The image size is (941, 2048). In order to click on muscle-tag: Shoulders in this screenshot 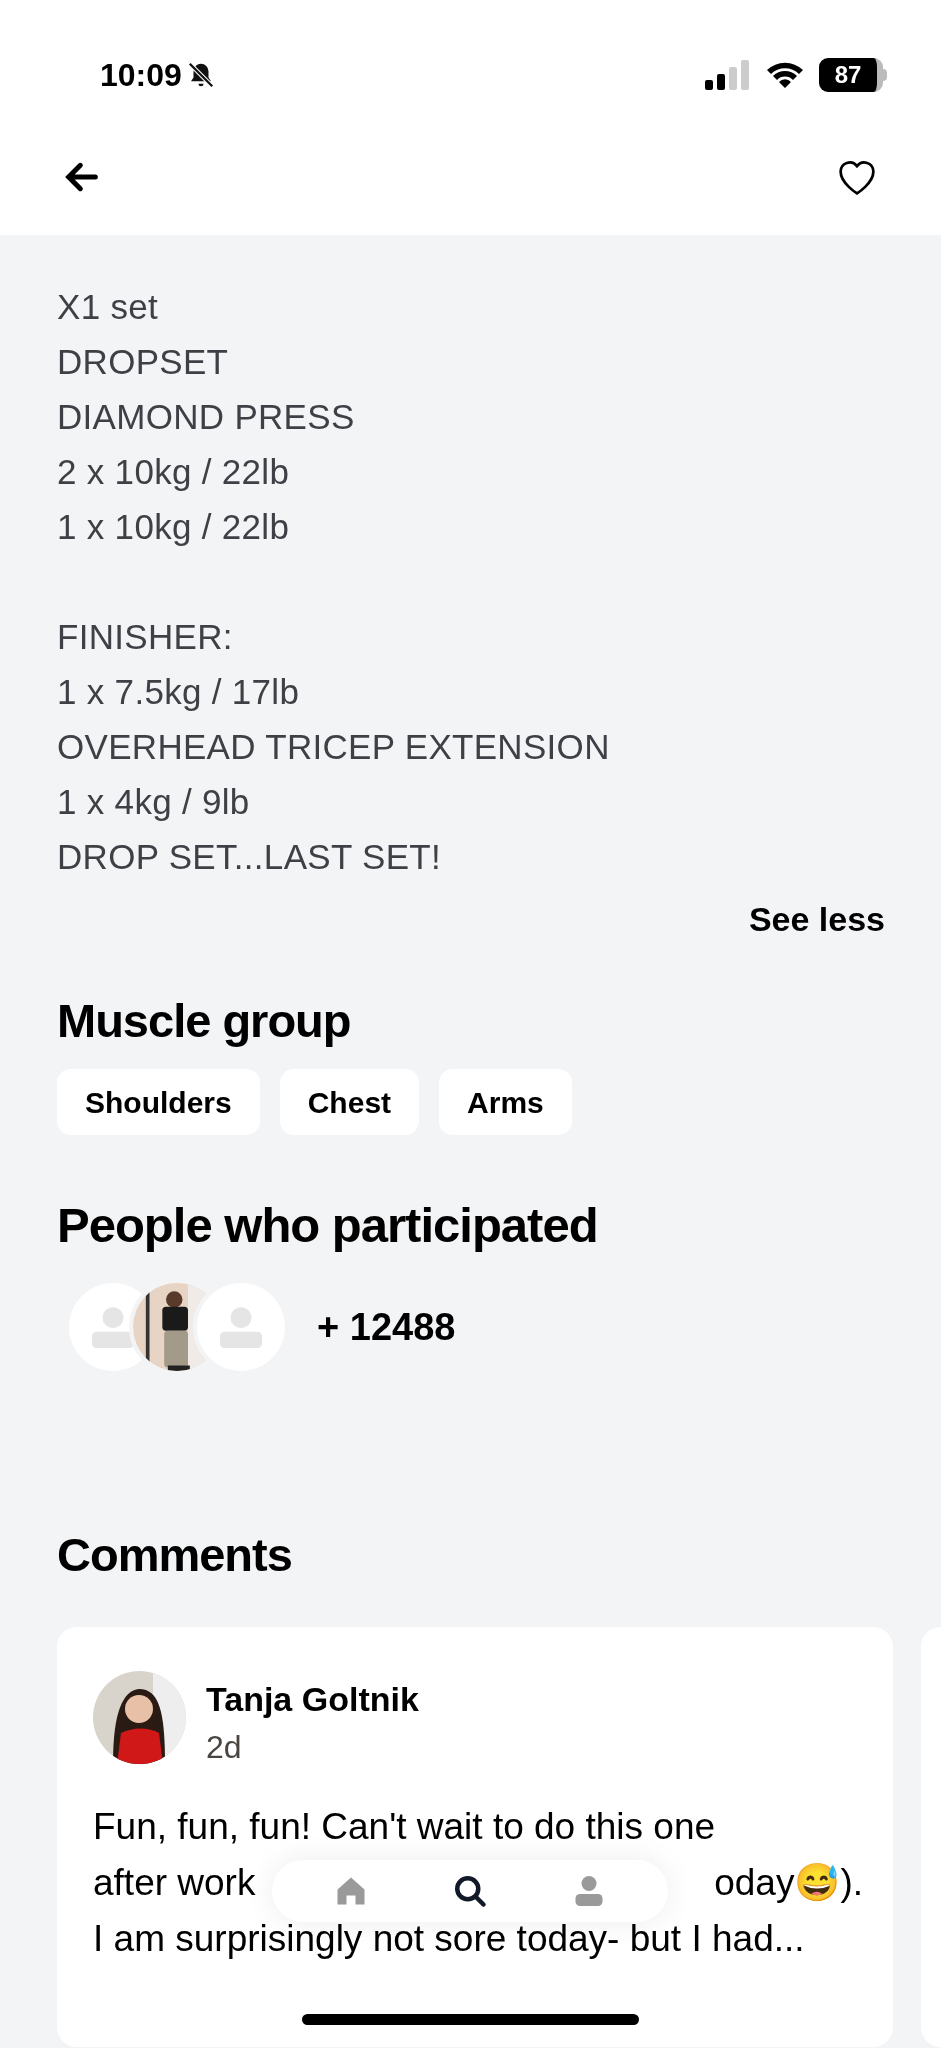, I will do `click(158, 1102)`.